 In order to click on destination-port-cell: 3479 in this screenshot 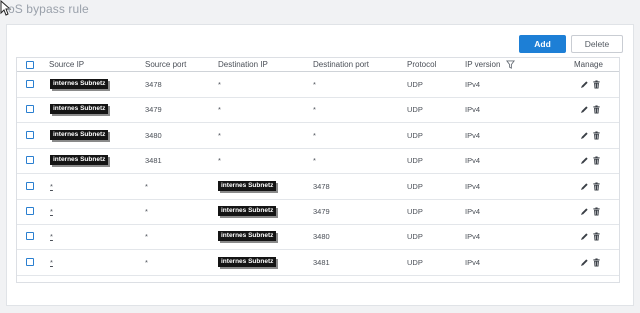, I will do `click(321, 211)`.